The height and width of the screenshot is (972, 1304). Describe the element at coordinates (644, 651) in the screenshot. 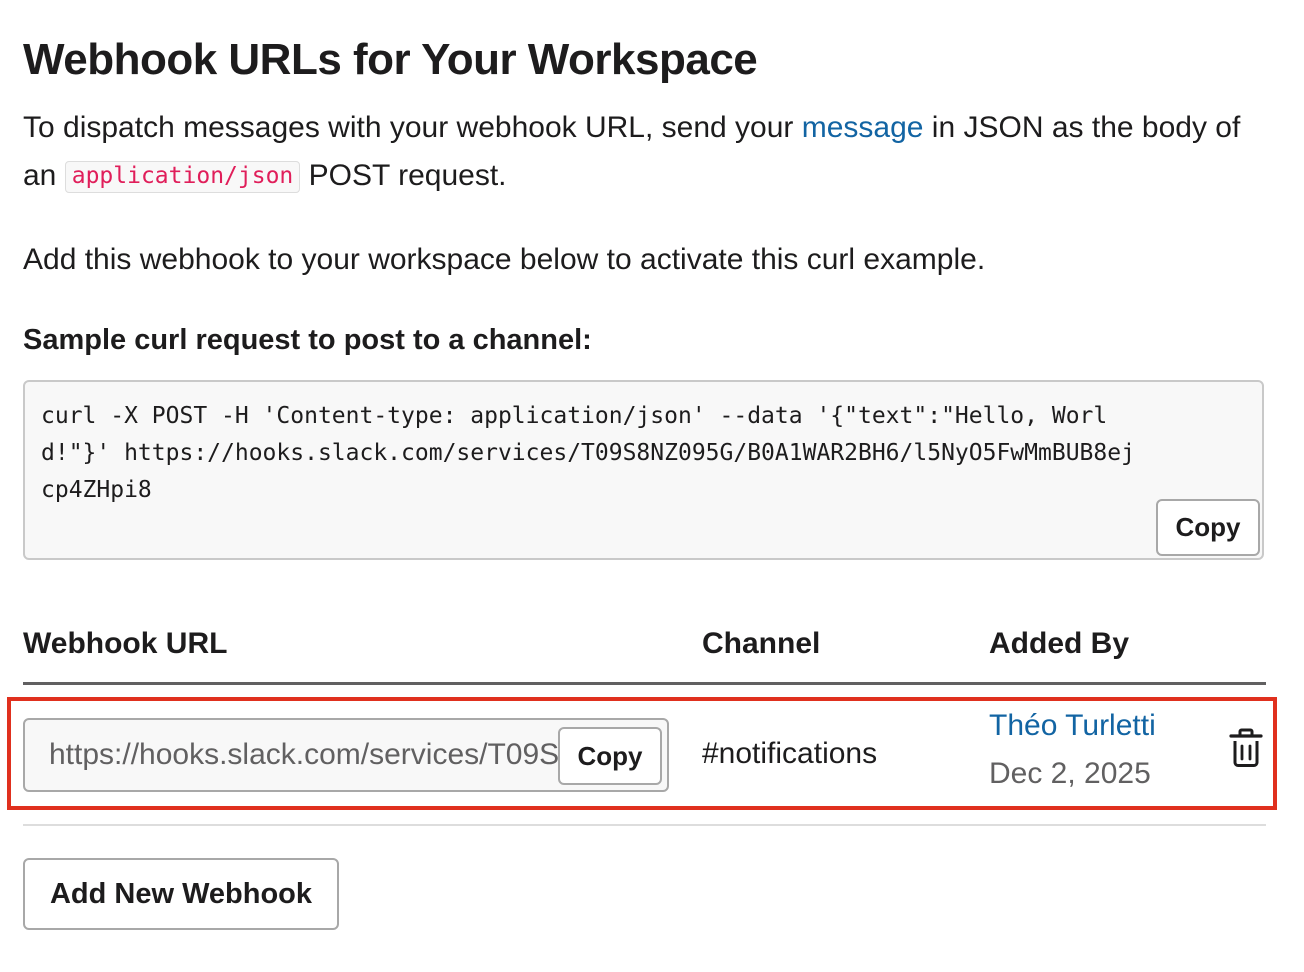

I see `webhook-table-header: Webhook URL Channel Added By` at that location.